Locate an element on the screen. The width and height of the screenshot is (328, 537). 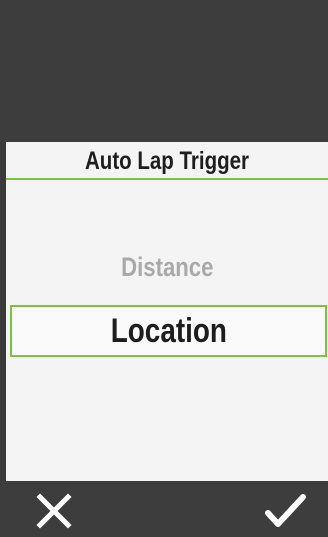
cancel-button is located at coordinates (54, 511).